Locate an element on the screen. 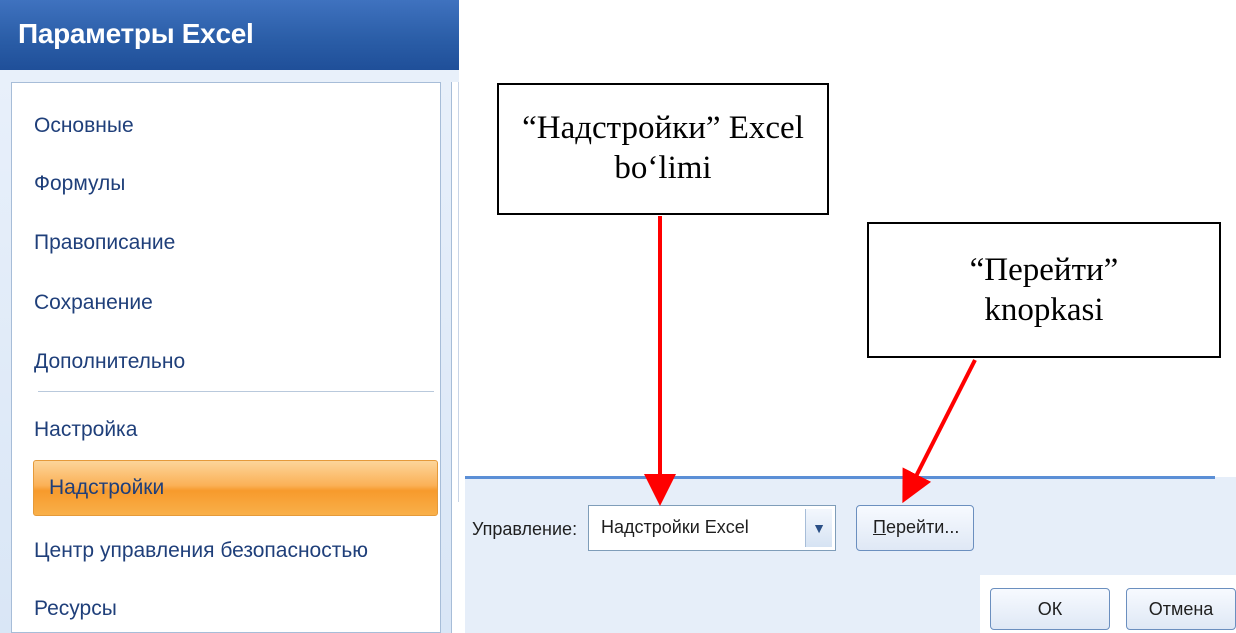  arrow-to-go-button is located at coordinates (939, 431).